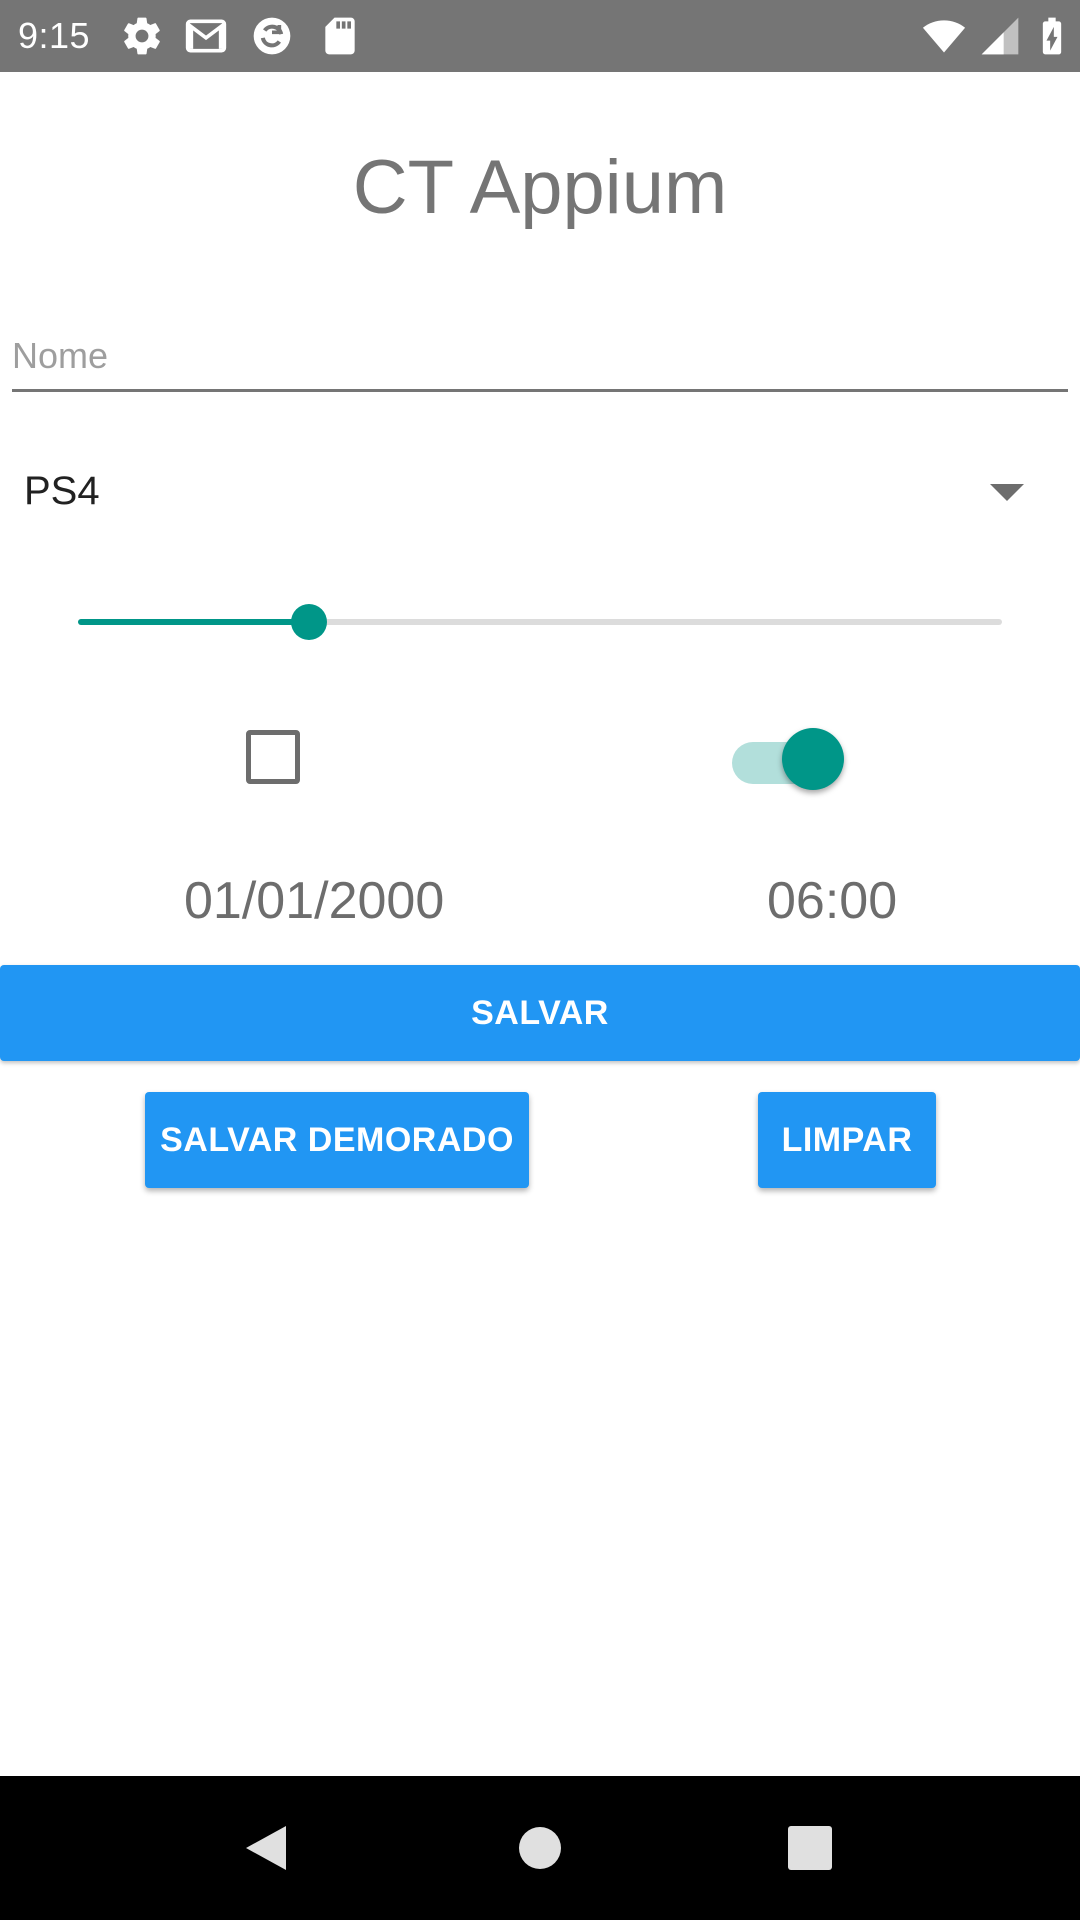  Describe the element at coordinates (54, 35) in the screenshot. I see `status-time: 9:15` at that location.